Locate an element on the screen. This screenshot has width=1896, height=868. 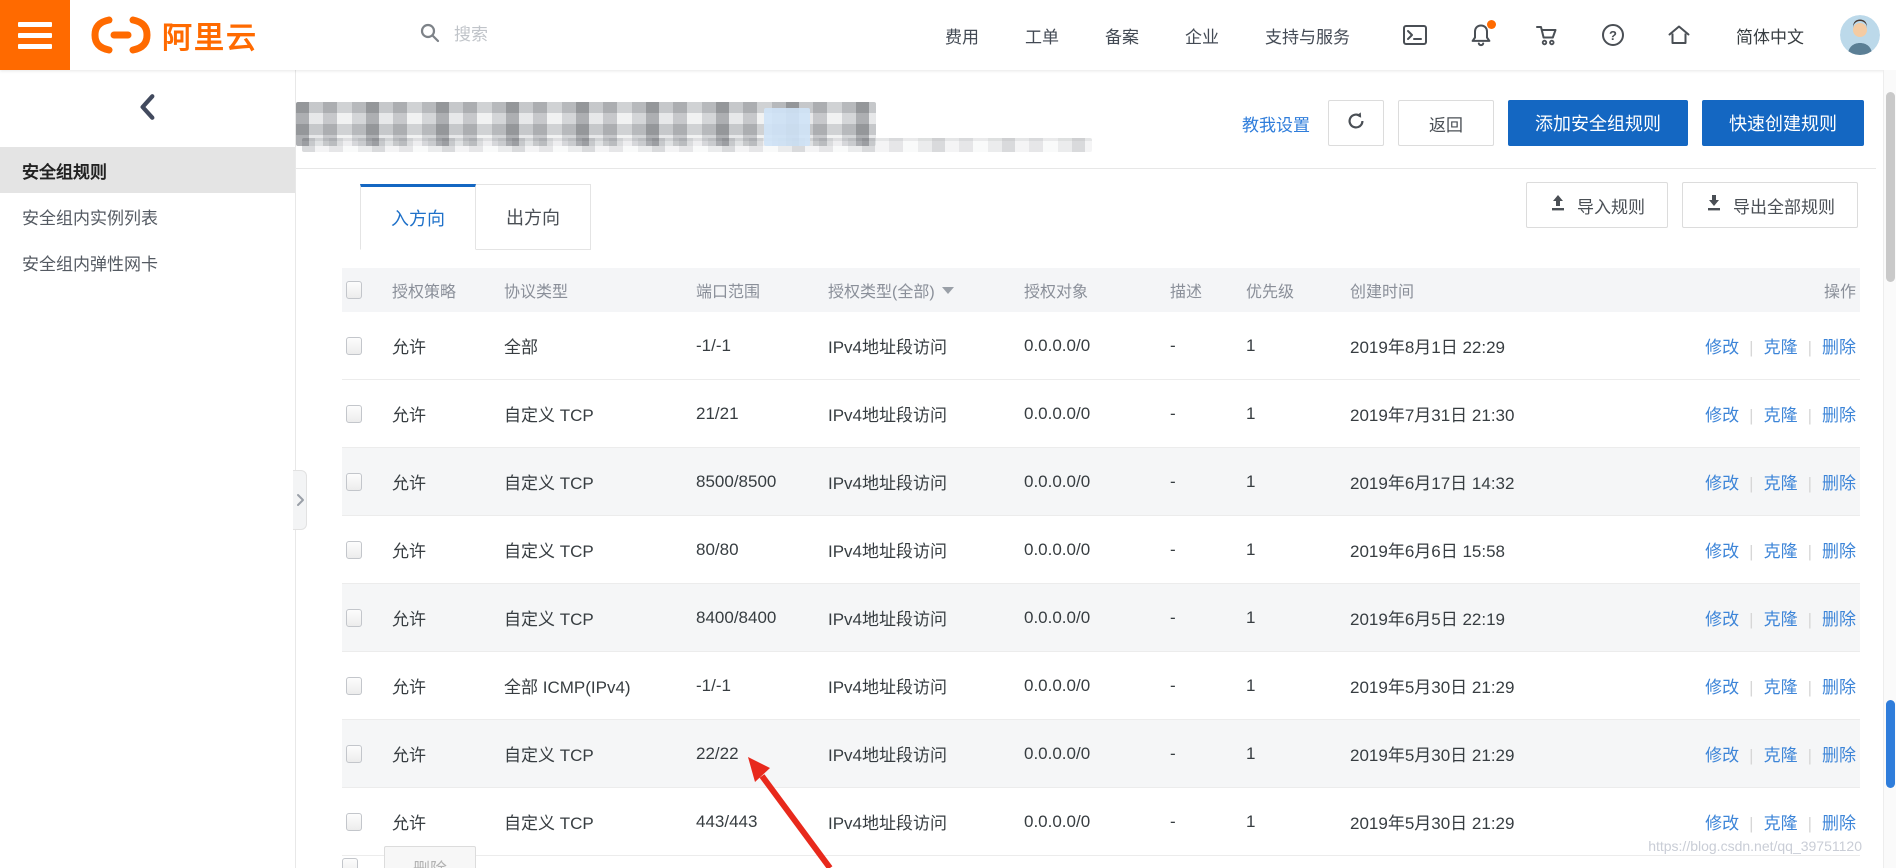
alibaba-cloud-logo: 阿里云 is located at coordinates (173, 35).